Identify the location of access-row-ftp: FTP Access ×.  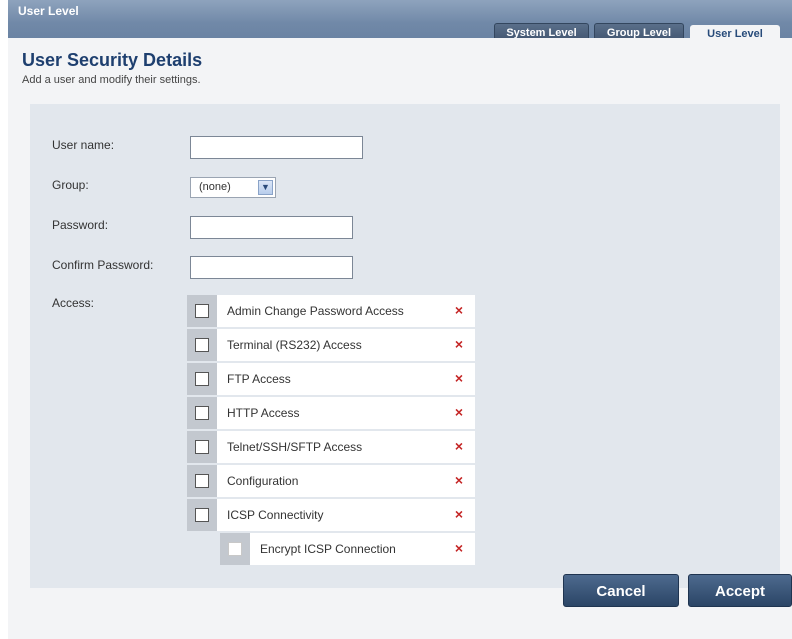
(331, 379).